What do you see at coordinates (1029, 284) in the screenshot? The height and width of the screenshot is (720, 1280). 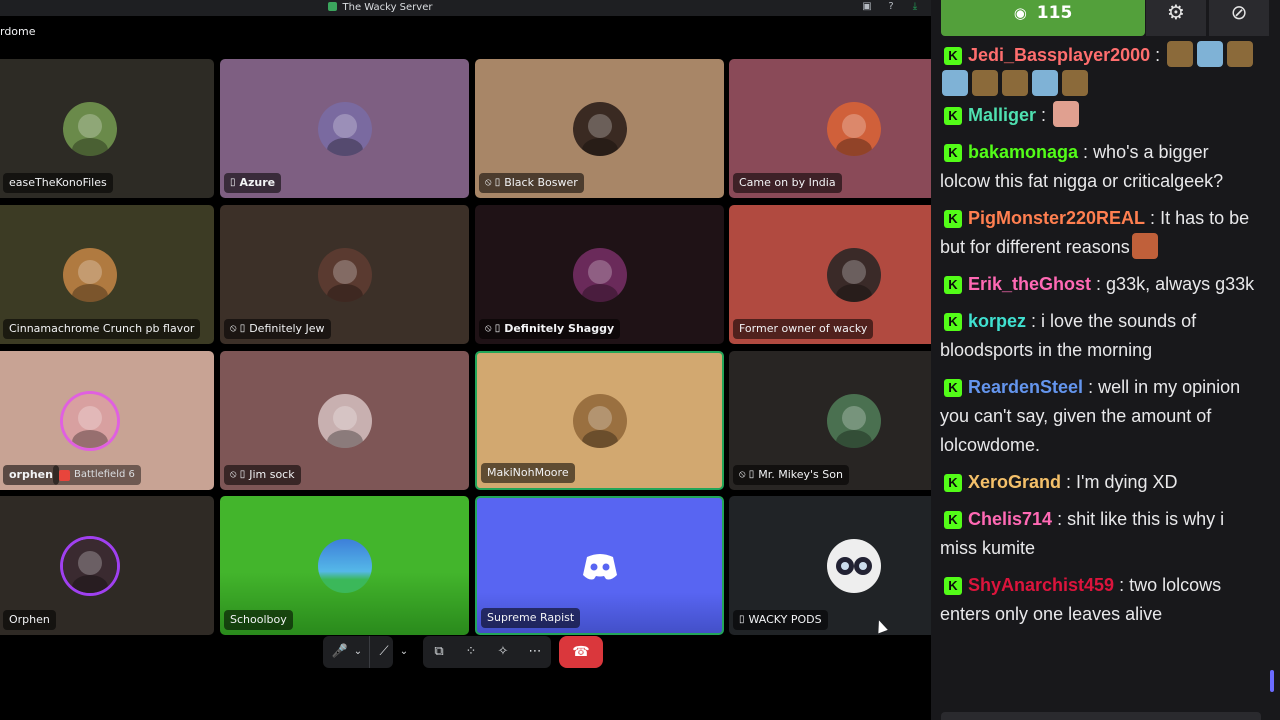 I see `chat-username: Erik_theGhost` at bounding box center [1029, 284].